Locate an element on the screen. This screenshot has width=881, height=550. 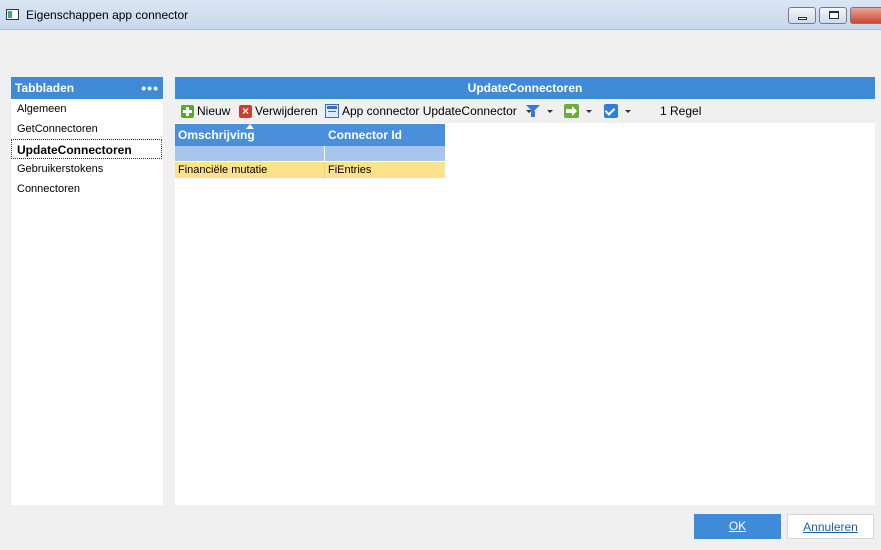
cancel-label: Annuleren is located at coordinates (830, 527).